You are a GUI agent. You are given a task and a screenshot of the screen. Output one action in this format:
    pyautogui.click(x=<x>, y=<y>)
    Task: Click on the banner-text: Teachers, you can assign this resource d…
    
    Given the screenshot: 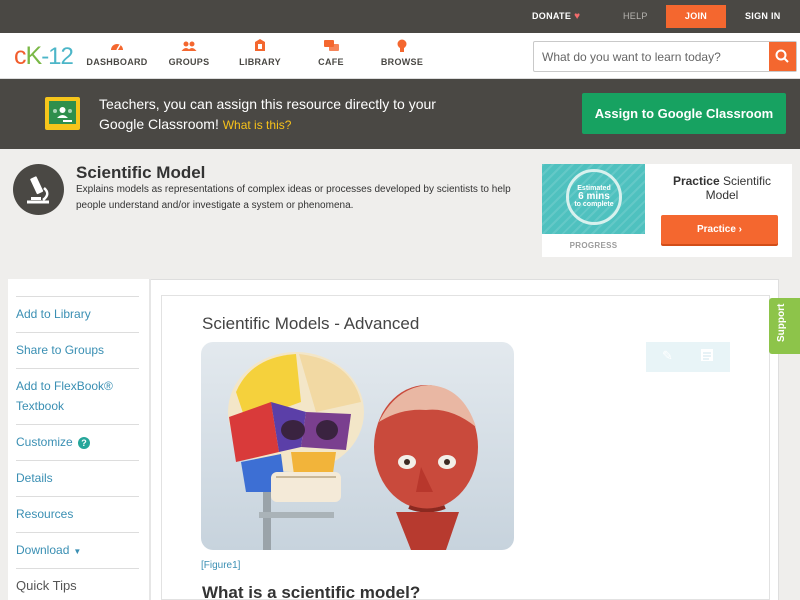 What is the action you would take?
    pyautogui.click(x=267, y=114)
    